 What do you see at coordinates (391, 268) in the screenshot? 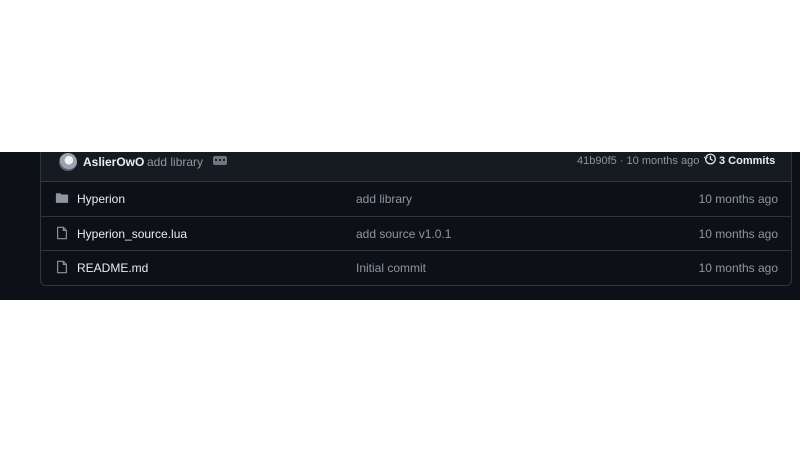
I see `file-commit-message: Initial commit` at bounding box center [391, 268].